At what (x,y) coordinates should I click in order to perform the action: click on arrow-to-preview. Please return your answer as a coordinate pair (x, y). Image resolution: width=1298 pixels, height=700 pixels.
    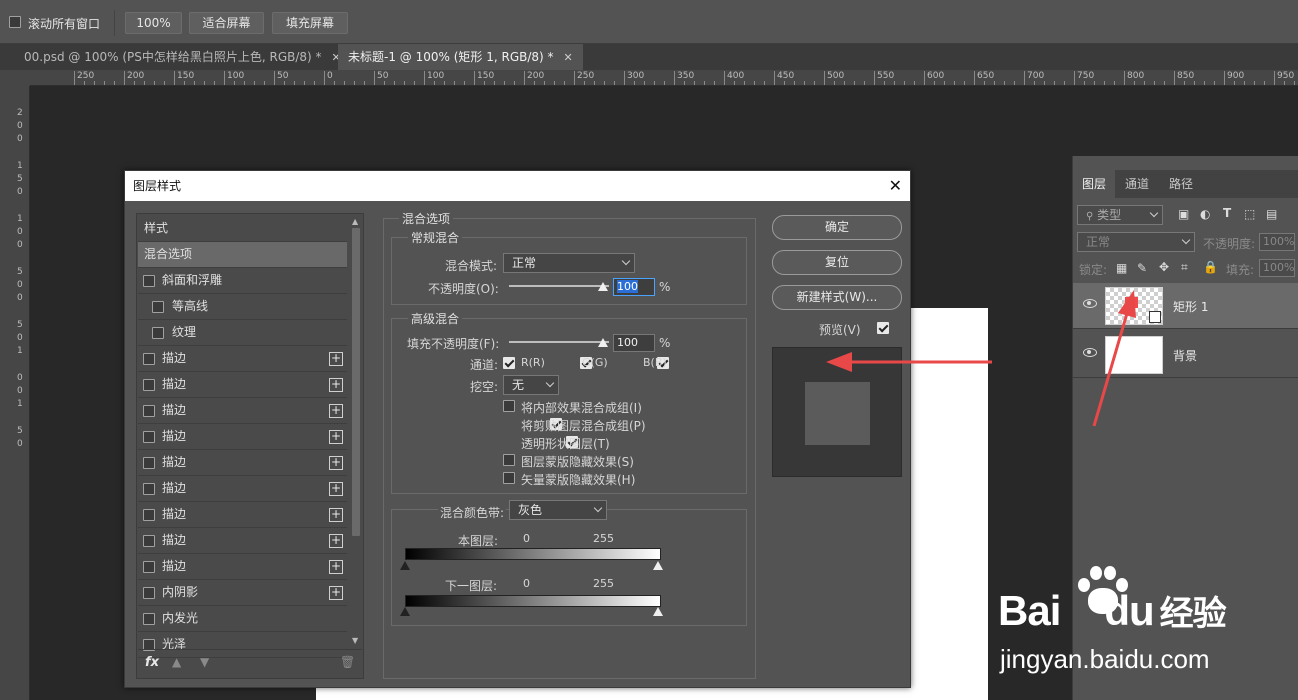
    Looking at the image, I should click on (909, 362).